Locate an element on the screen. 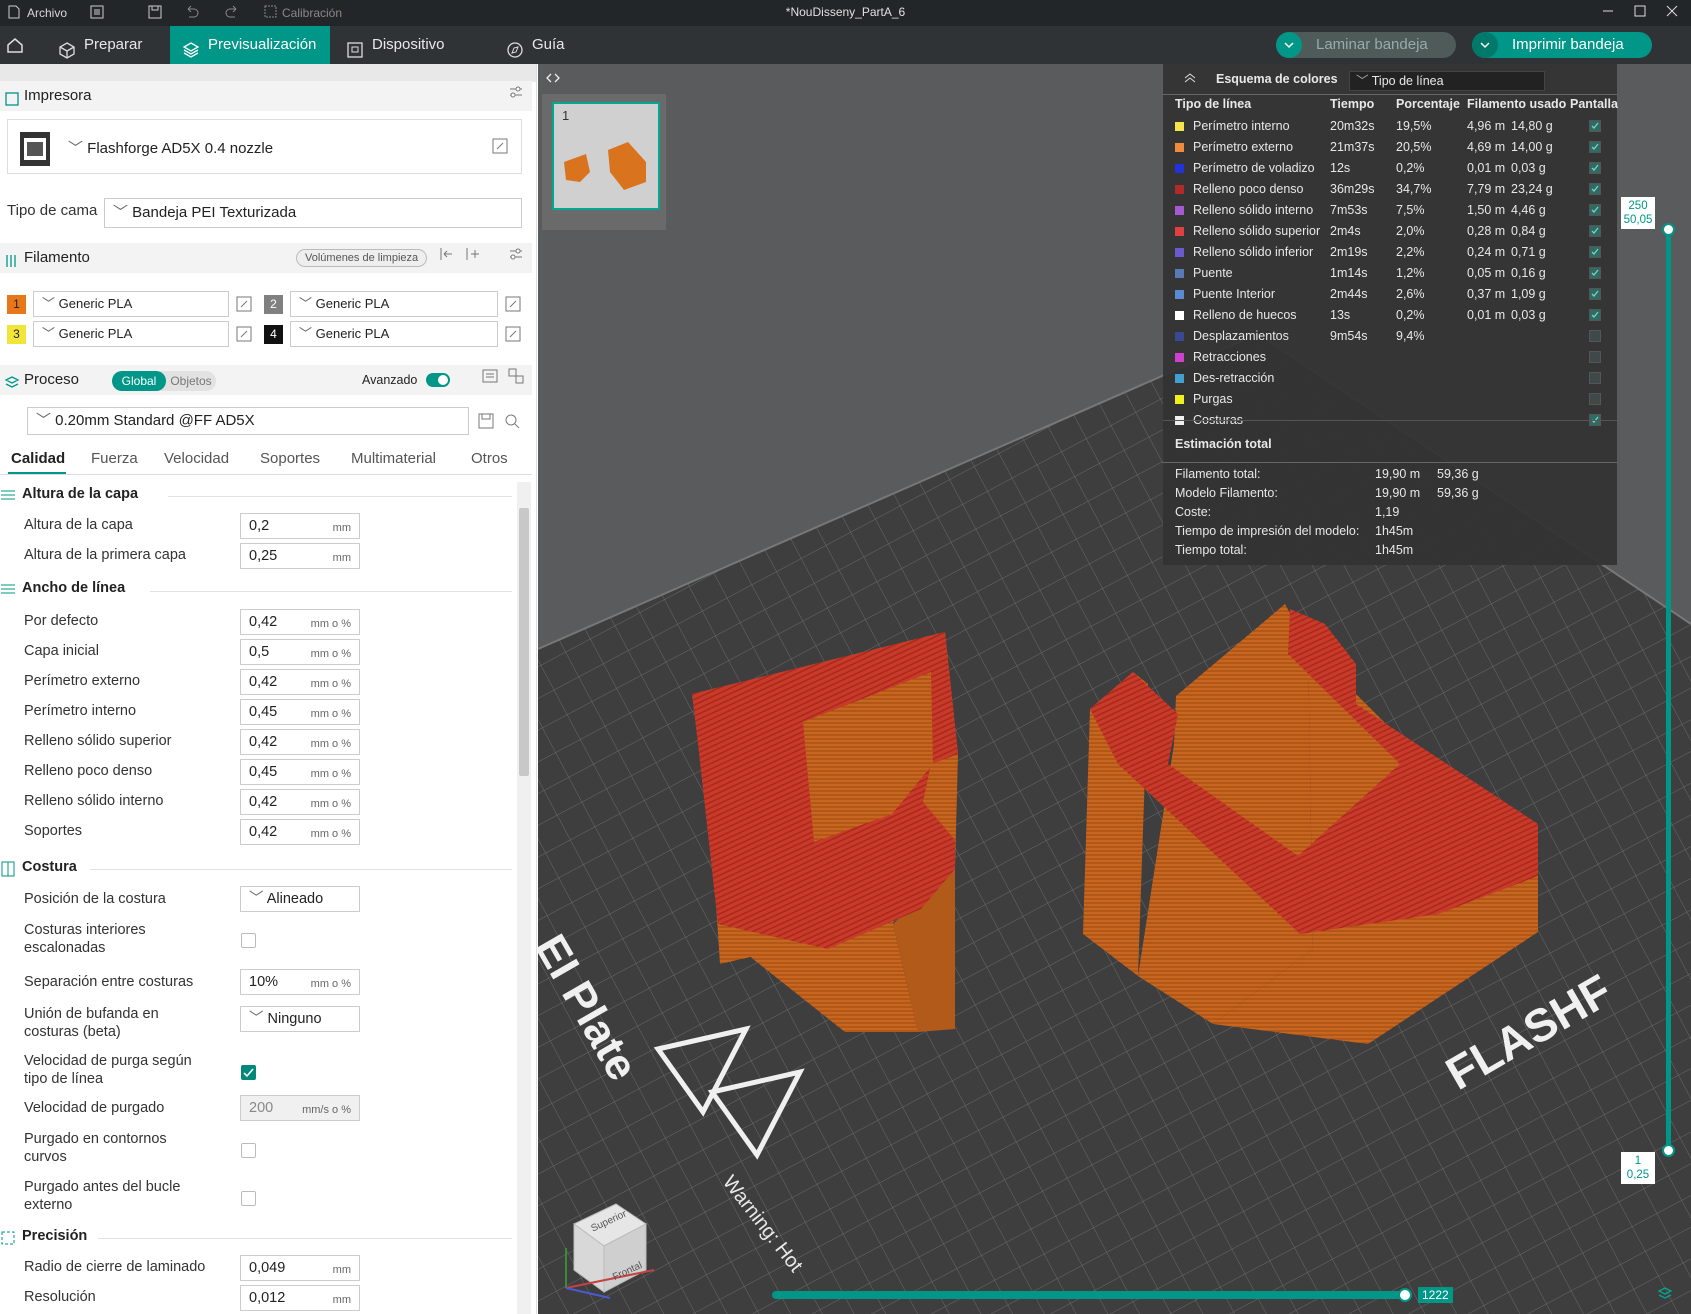 The image size is (1691, 1314). seam-gap-input: 10% mm o % is located at coordinates (300, 982).